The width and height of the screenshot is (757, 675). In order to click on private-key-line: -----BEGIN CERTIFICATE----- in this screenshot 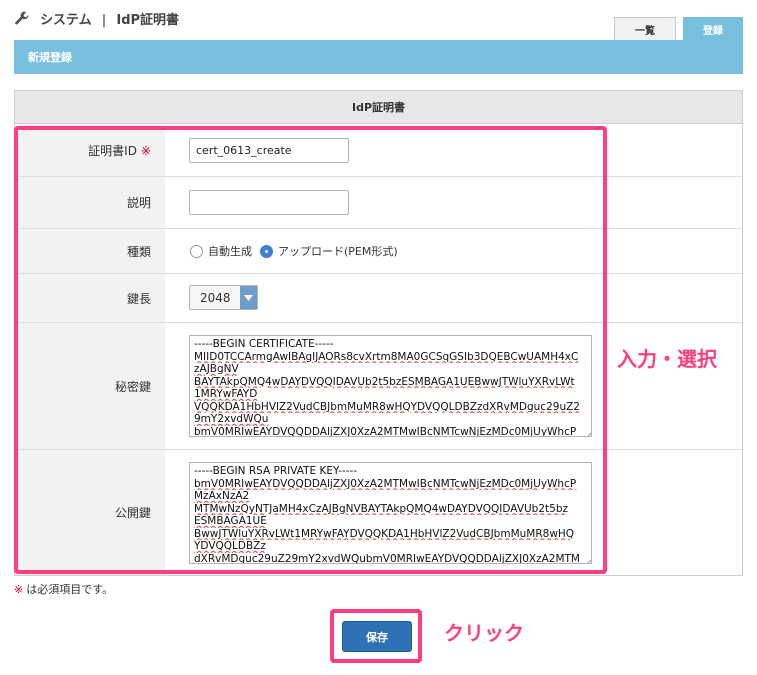, I will do `click(264, 344)`.